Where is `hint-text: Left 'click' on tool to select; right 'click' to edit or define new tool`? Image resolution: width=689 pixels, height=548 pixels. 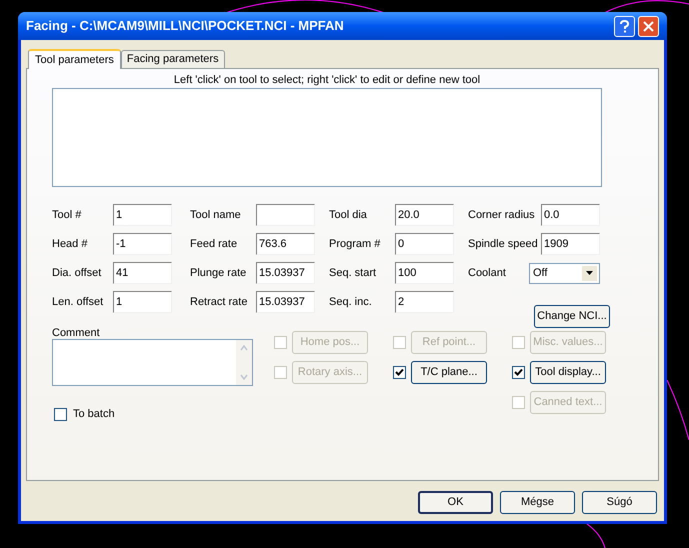
hint-text: Left 'click' on tool to select; right 'click' to edit or define new tool is located at coordinates (327, 80).